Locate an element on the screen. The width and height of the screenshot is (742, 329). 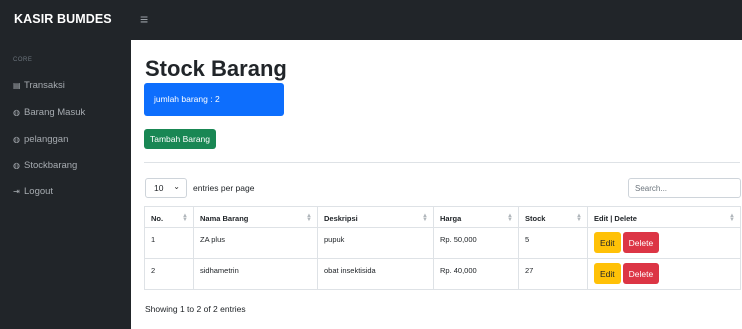
cell-deskripsi: obat insektisida is located at coordinates (375, 274).